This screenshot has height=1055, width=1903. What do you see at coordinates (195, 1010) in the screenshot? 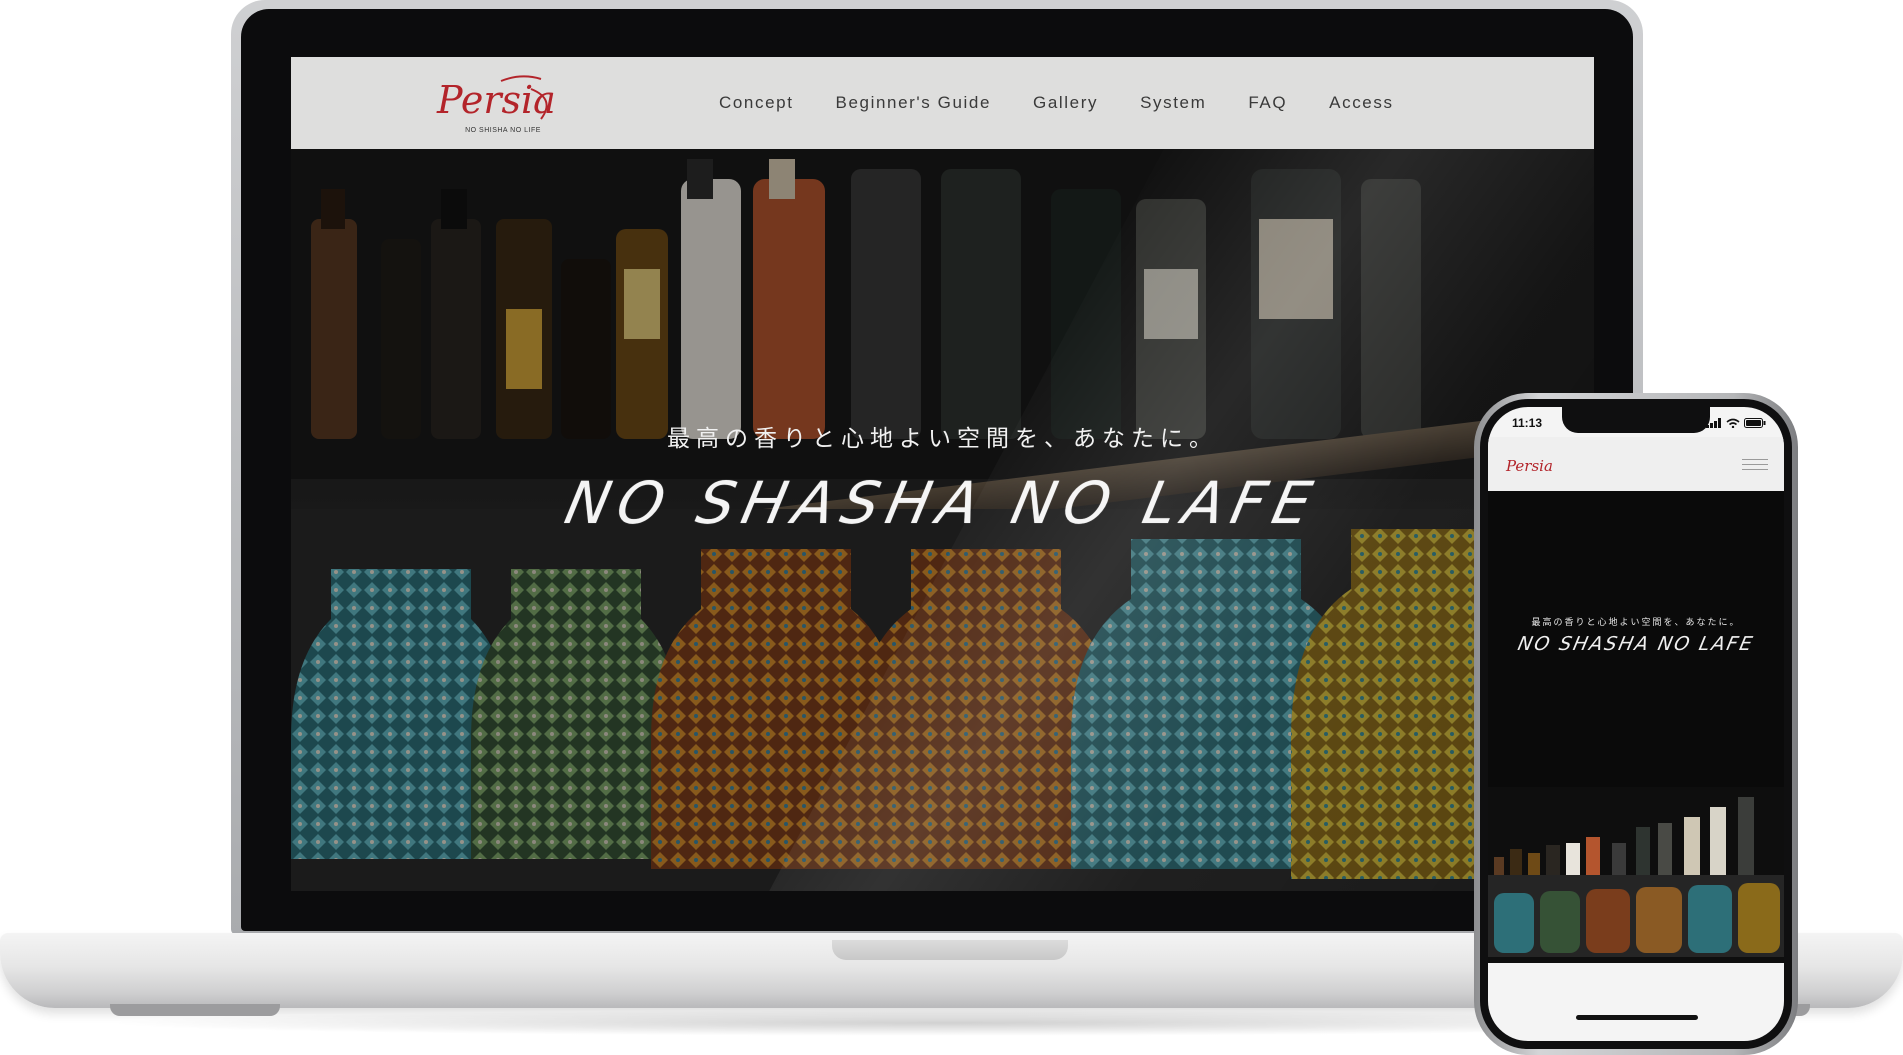
I see `laptop-foot-left` at bounding box center [195, 1010].